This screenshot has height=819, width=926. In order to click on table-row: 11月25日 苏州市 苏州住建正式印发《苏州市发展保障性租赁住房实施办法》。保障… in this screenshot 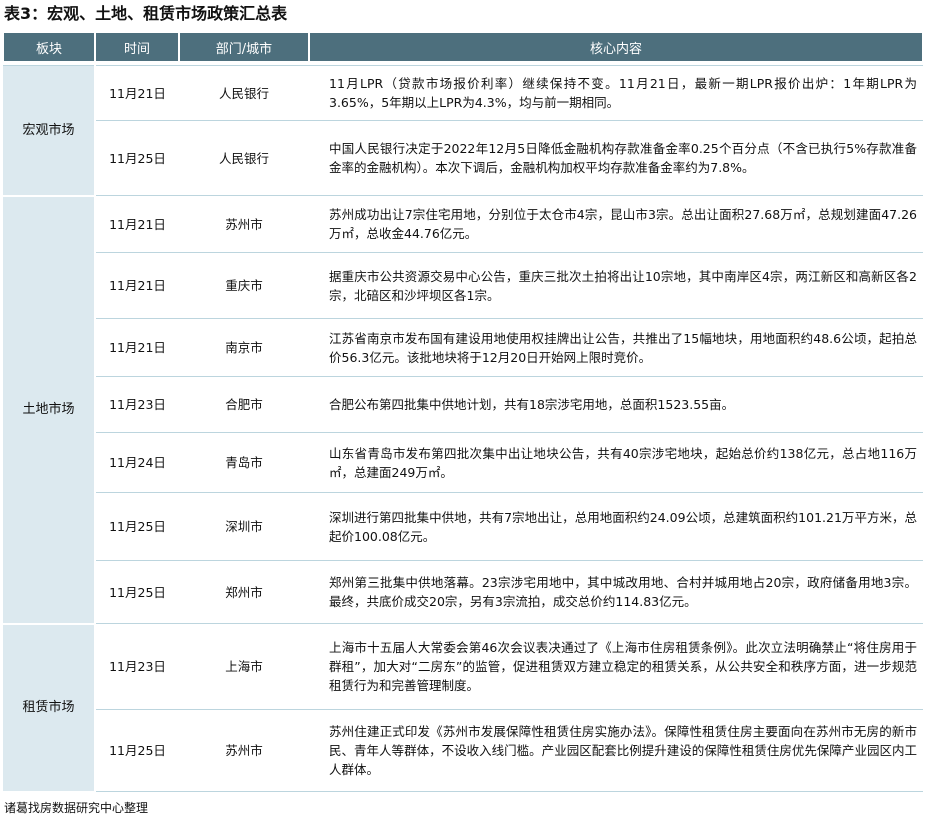, I will do `click(463, 750)`.